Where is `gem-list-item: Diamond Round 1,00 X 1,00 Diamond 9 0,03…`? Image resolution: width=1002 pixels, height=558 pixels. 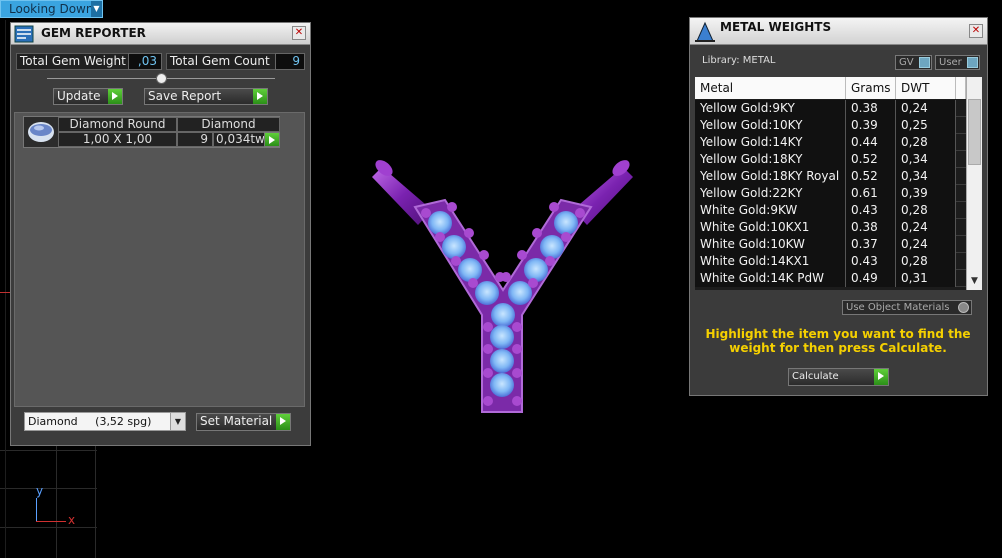
gem-list-item: Diamond Round 1,00 X 1,00 Diamond 9 0,03… is located at coordinates (151, 132).